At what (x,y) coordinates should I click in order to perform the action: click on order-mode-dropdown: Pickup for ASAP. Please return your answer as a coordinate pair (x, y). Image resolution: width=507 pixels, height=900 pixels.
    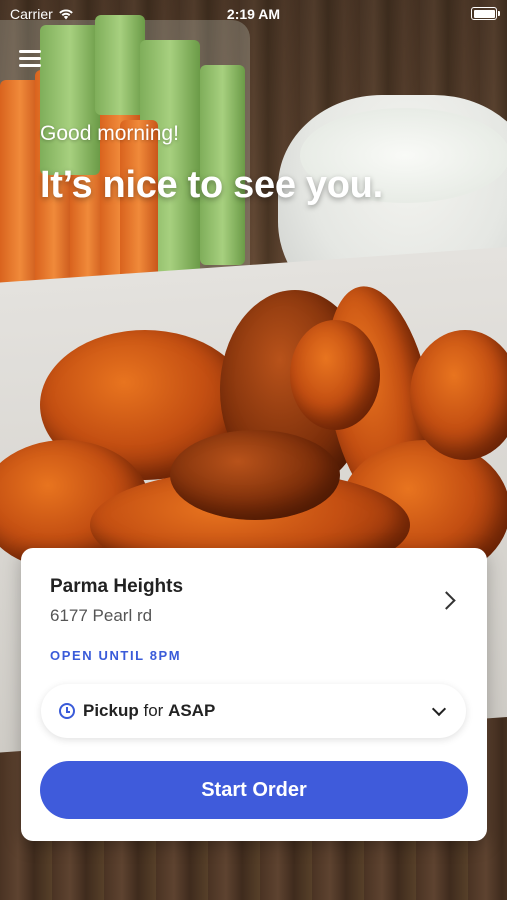
    Looking at the image, I should click on (253, 711).